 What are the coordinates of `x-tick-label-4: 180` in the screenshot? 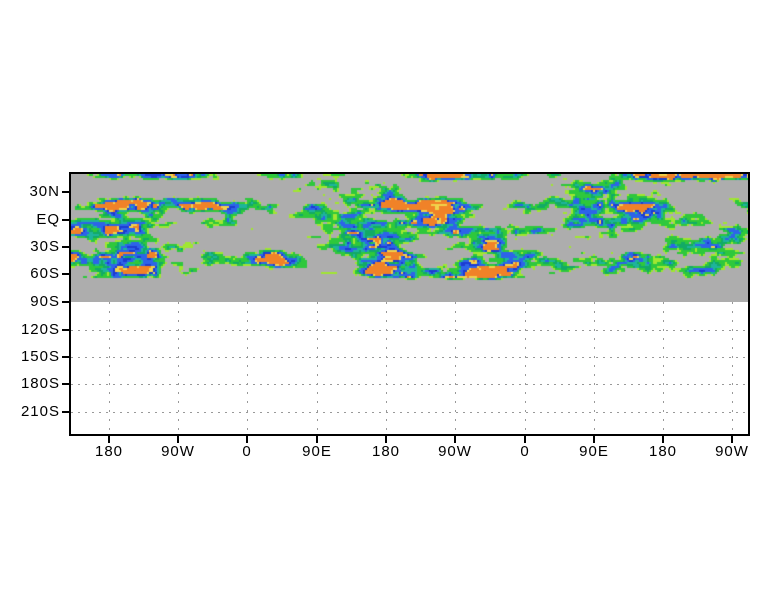 It's located at (386, 451).